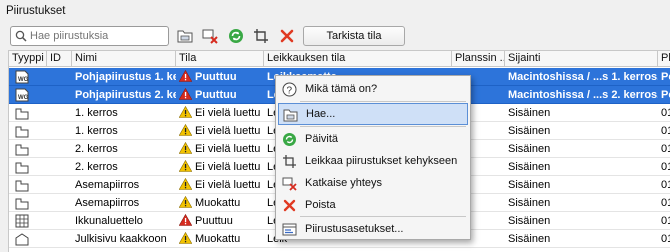 The image size is (670, 252). What do you see at coordinates (59, 59) in the screenshot?
I see `column-header-id: ID` at bounding box center [59, 59].